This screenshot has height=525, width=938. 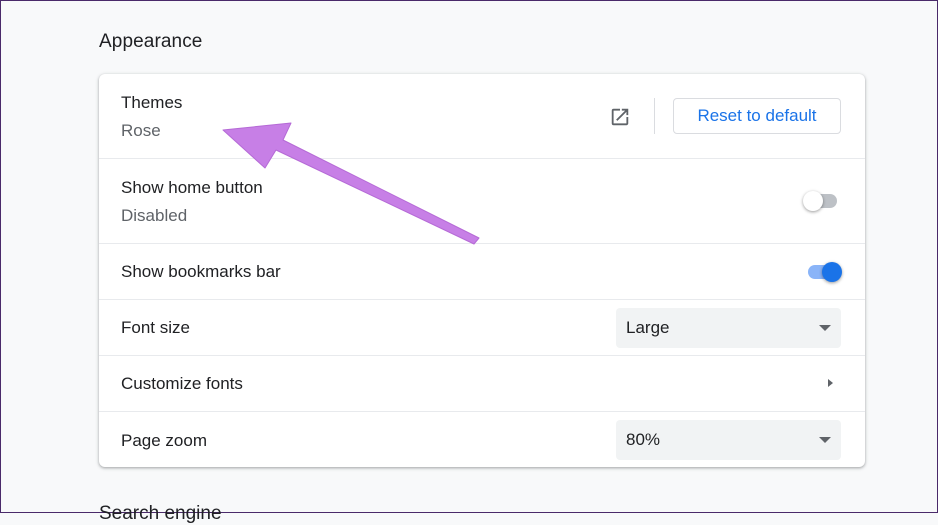 I want to click on customize-fonts-row: Customize fonts, so click(x=482, y=383).